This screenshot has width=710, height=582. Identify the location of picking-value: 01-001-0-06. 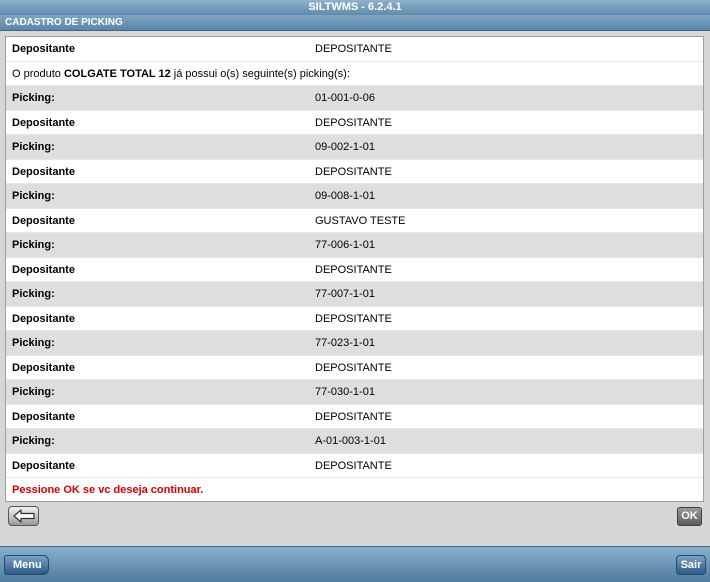
(345, 98).